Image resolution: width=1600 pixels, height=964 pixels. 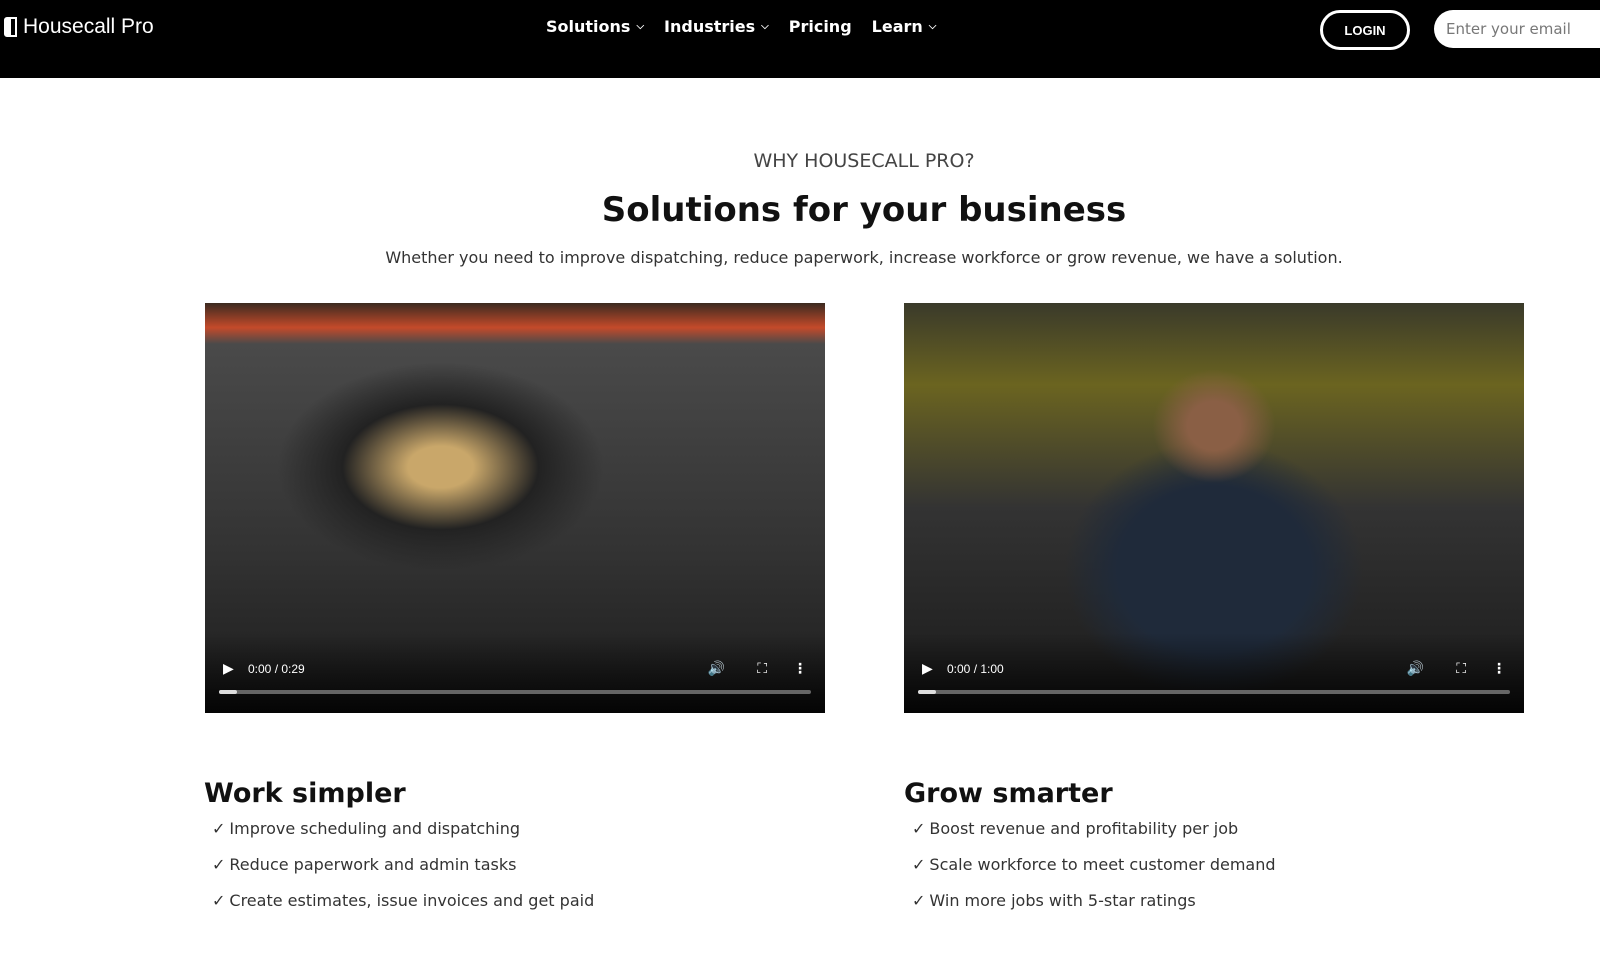 I want to click on item-text: Scale workforce to meet customer demand, so click(x=1102, y=864).